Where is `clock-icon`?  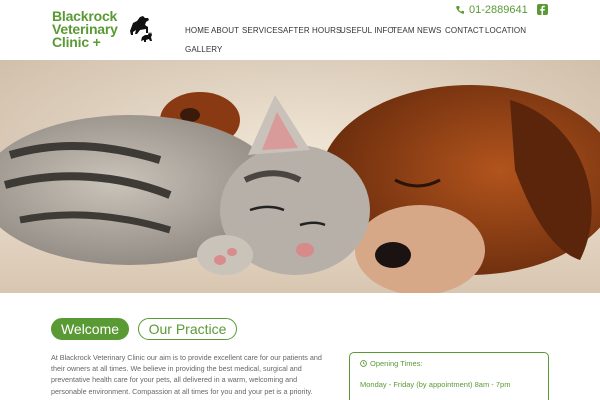 clock-icon is located at coordinates (363, 363).